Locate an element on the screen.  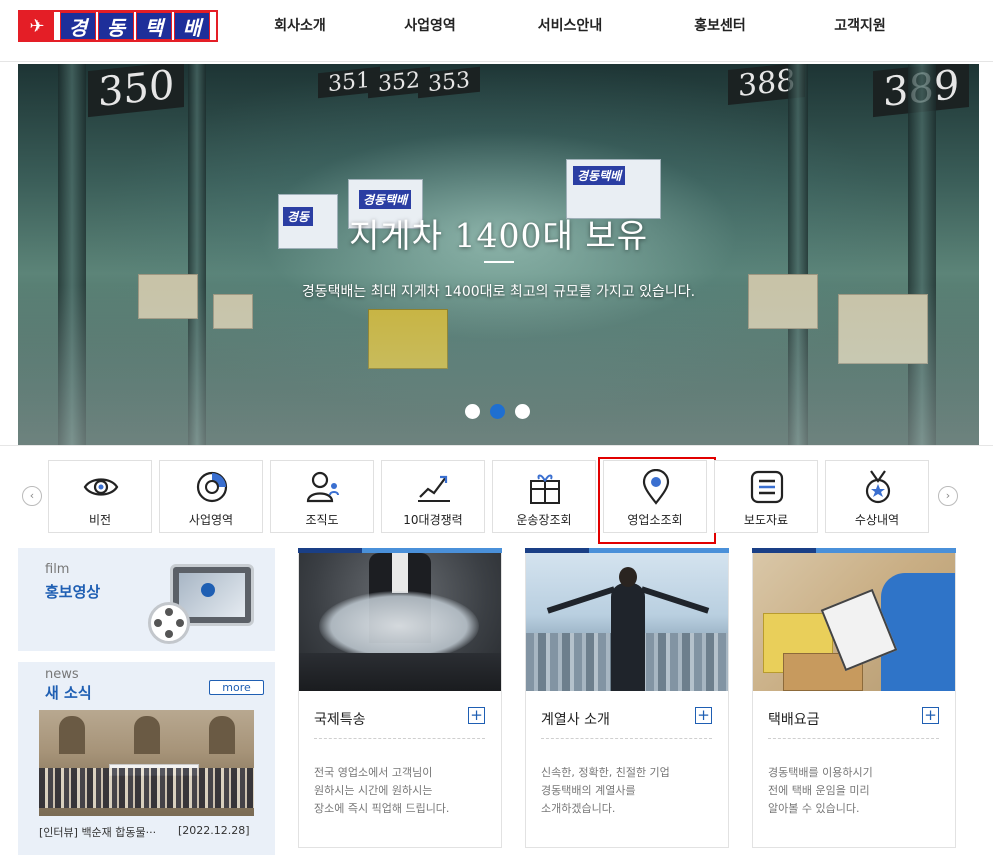
card-image-city is located at coordinates (627, 622).